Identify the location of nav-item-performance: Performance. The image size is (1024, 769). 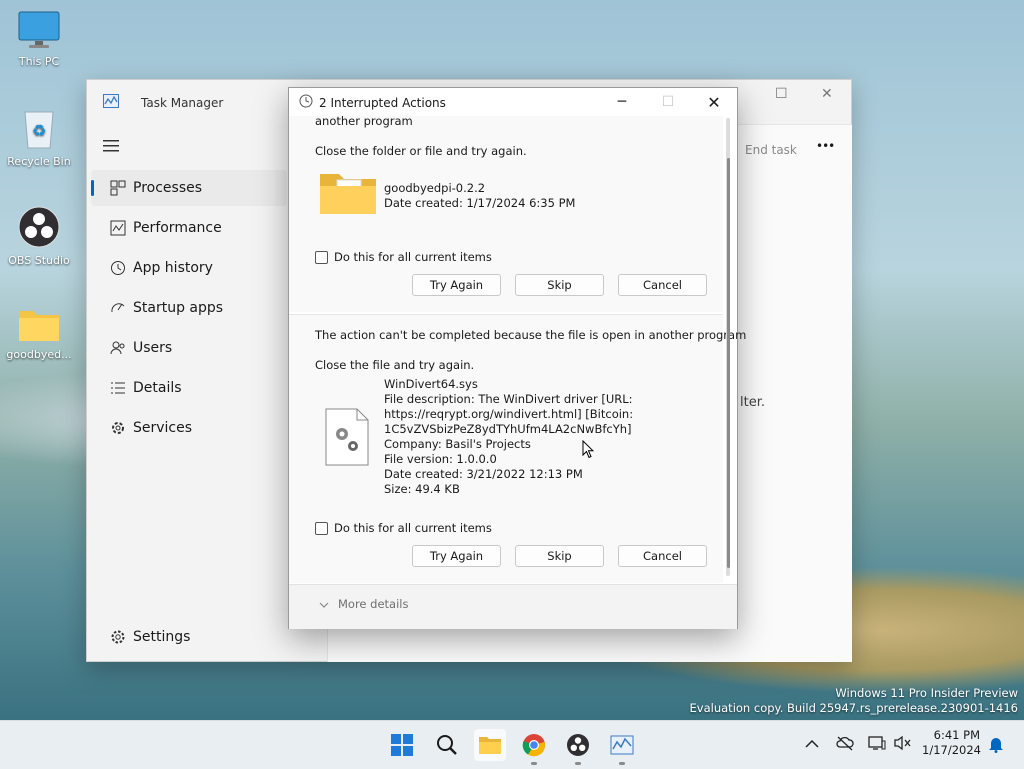
(189, 228).